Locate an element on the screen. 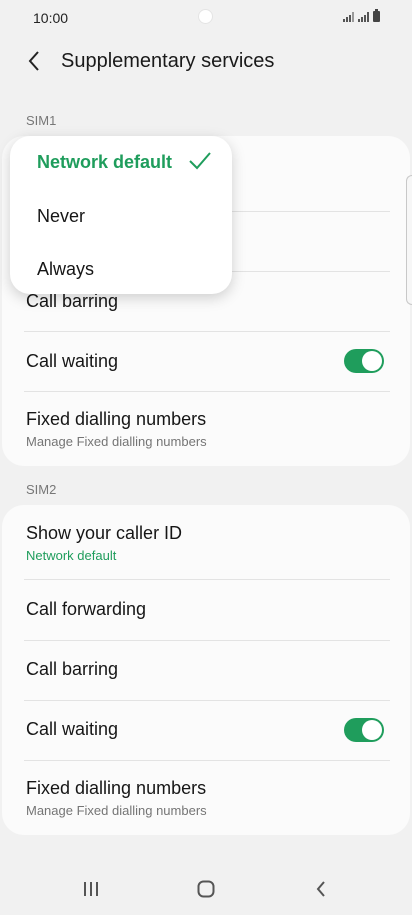  chevron-left-icon is located at coordinates (33, 61).